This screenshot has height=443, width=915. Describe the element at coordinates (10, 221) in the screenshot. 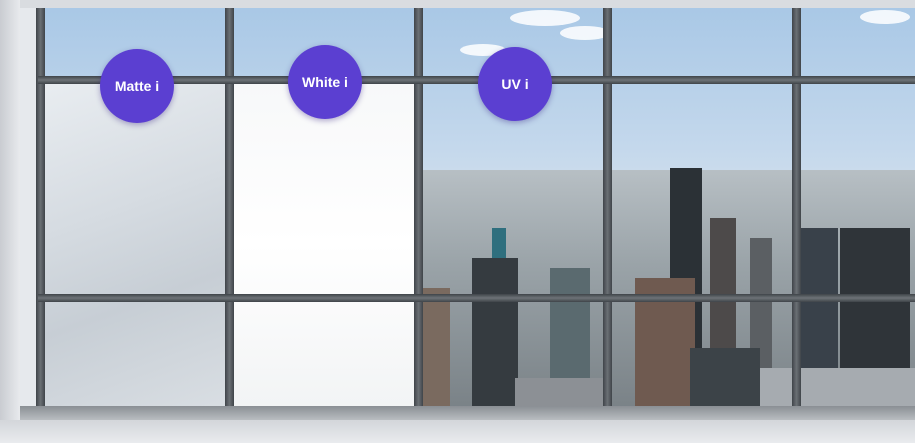

I see `left-wall` at that location.